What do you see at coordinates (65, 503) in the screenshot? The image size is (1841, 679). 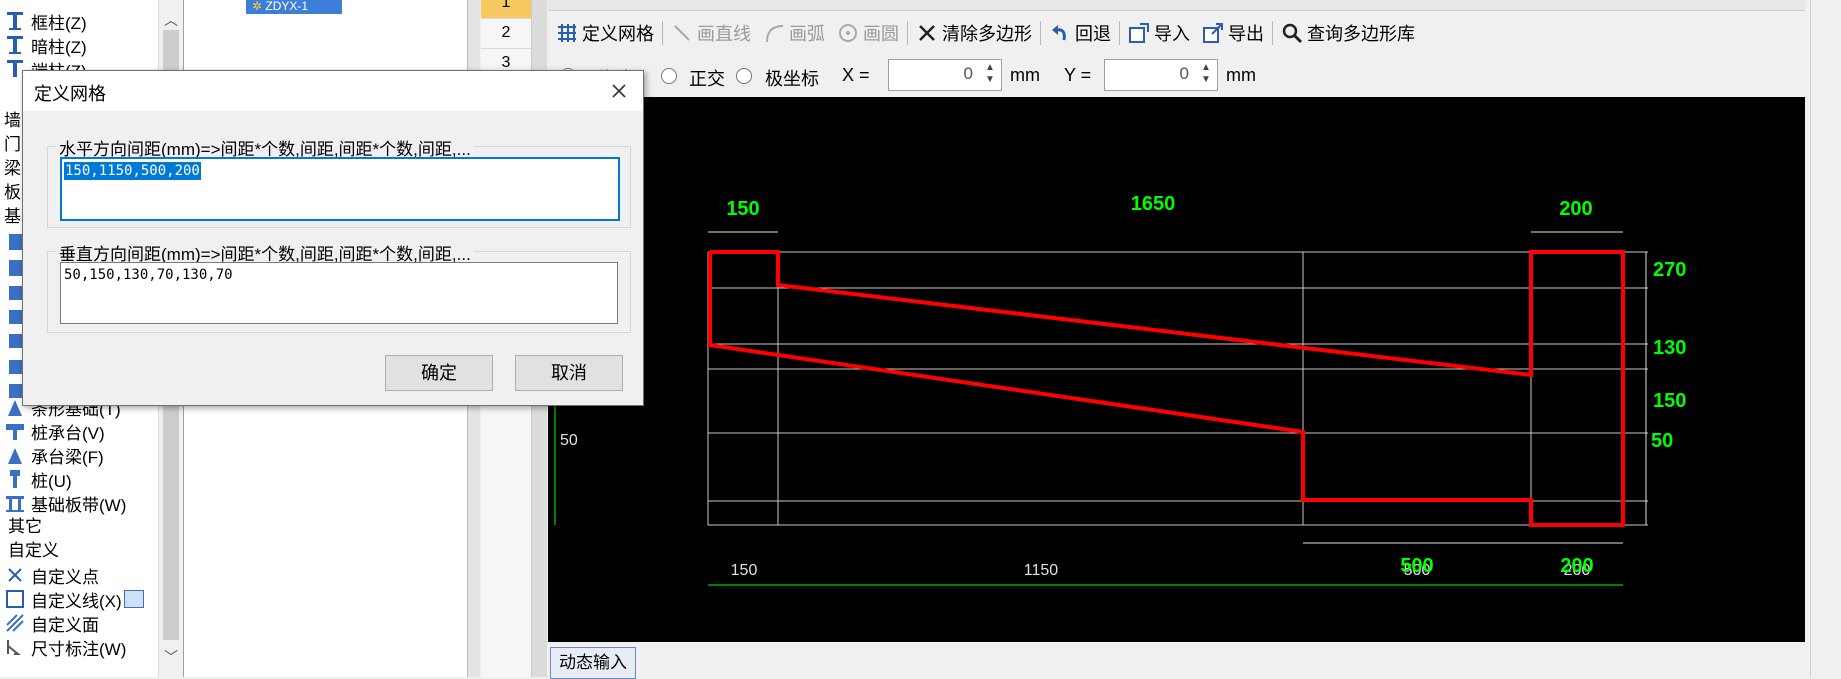 I see `tree-item-foundation-strip: 基础板带(W)` at bounding box center [65, 503].